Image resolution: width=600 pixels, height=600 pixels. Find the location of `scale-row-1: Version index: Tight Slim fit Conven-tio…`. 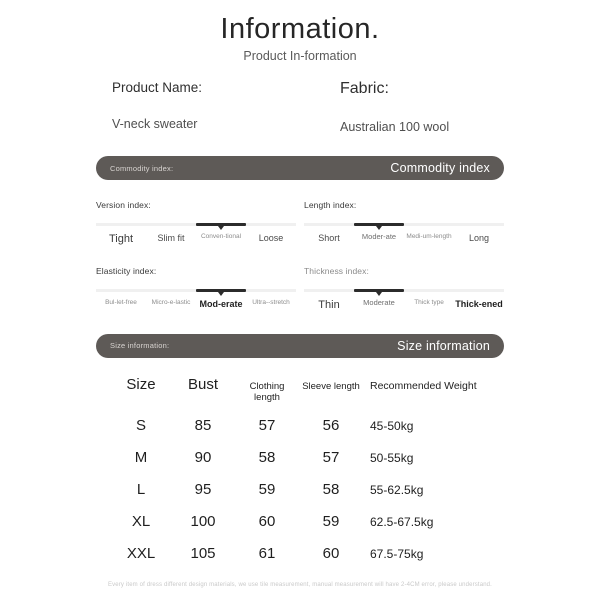

scale-row-1: Version index: Tight Slim fit Conven-tio… is located at coordinates (300, 222).